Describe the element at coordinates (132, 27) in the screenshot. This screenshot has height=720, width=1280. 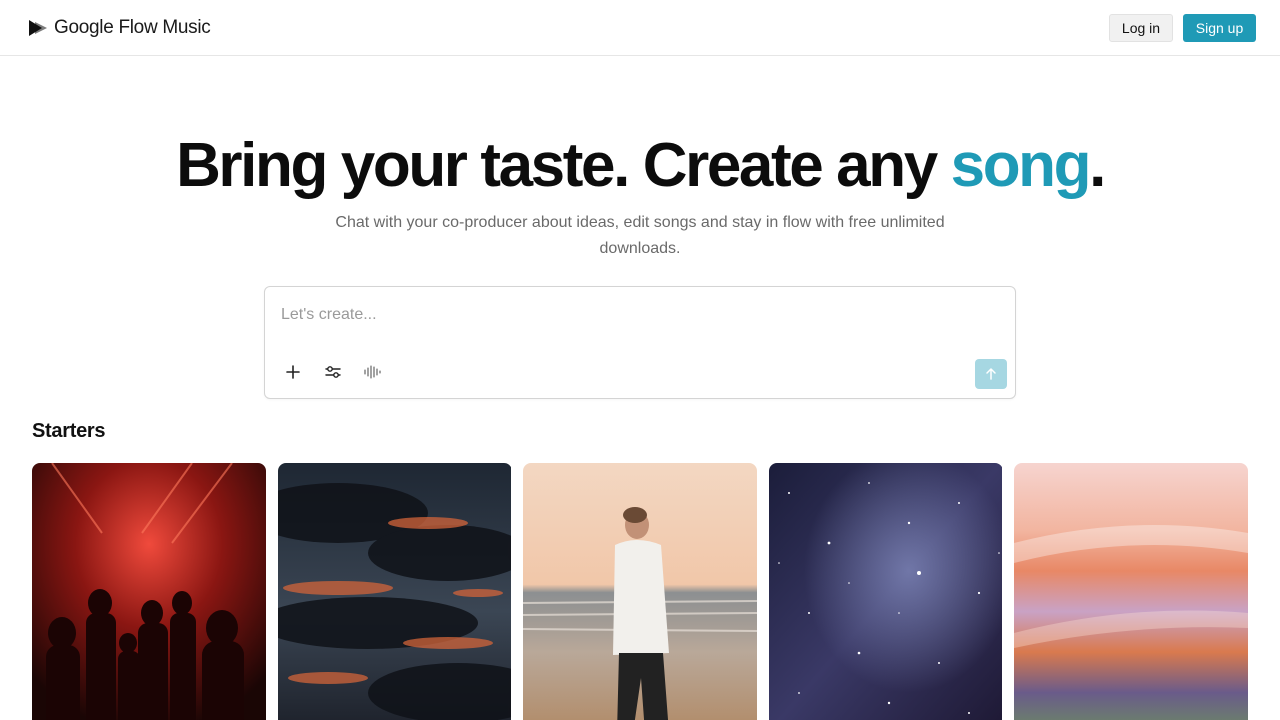
I see `brand-name: Google Flow Music` at that location.